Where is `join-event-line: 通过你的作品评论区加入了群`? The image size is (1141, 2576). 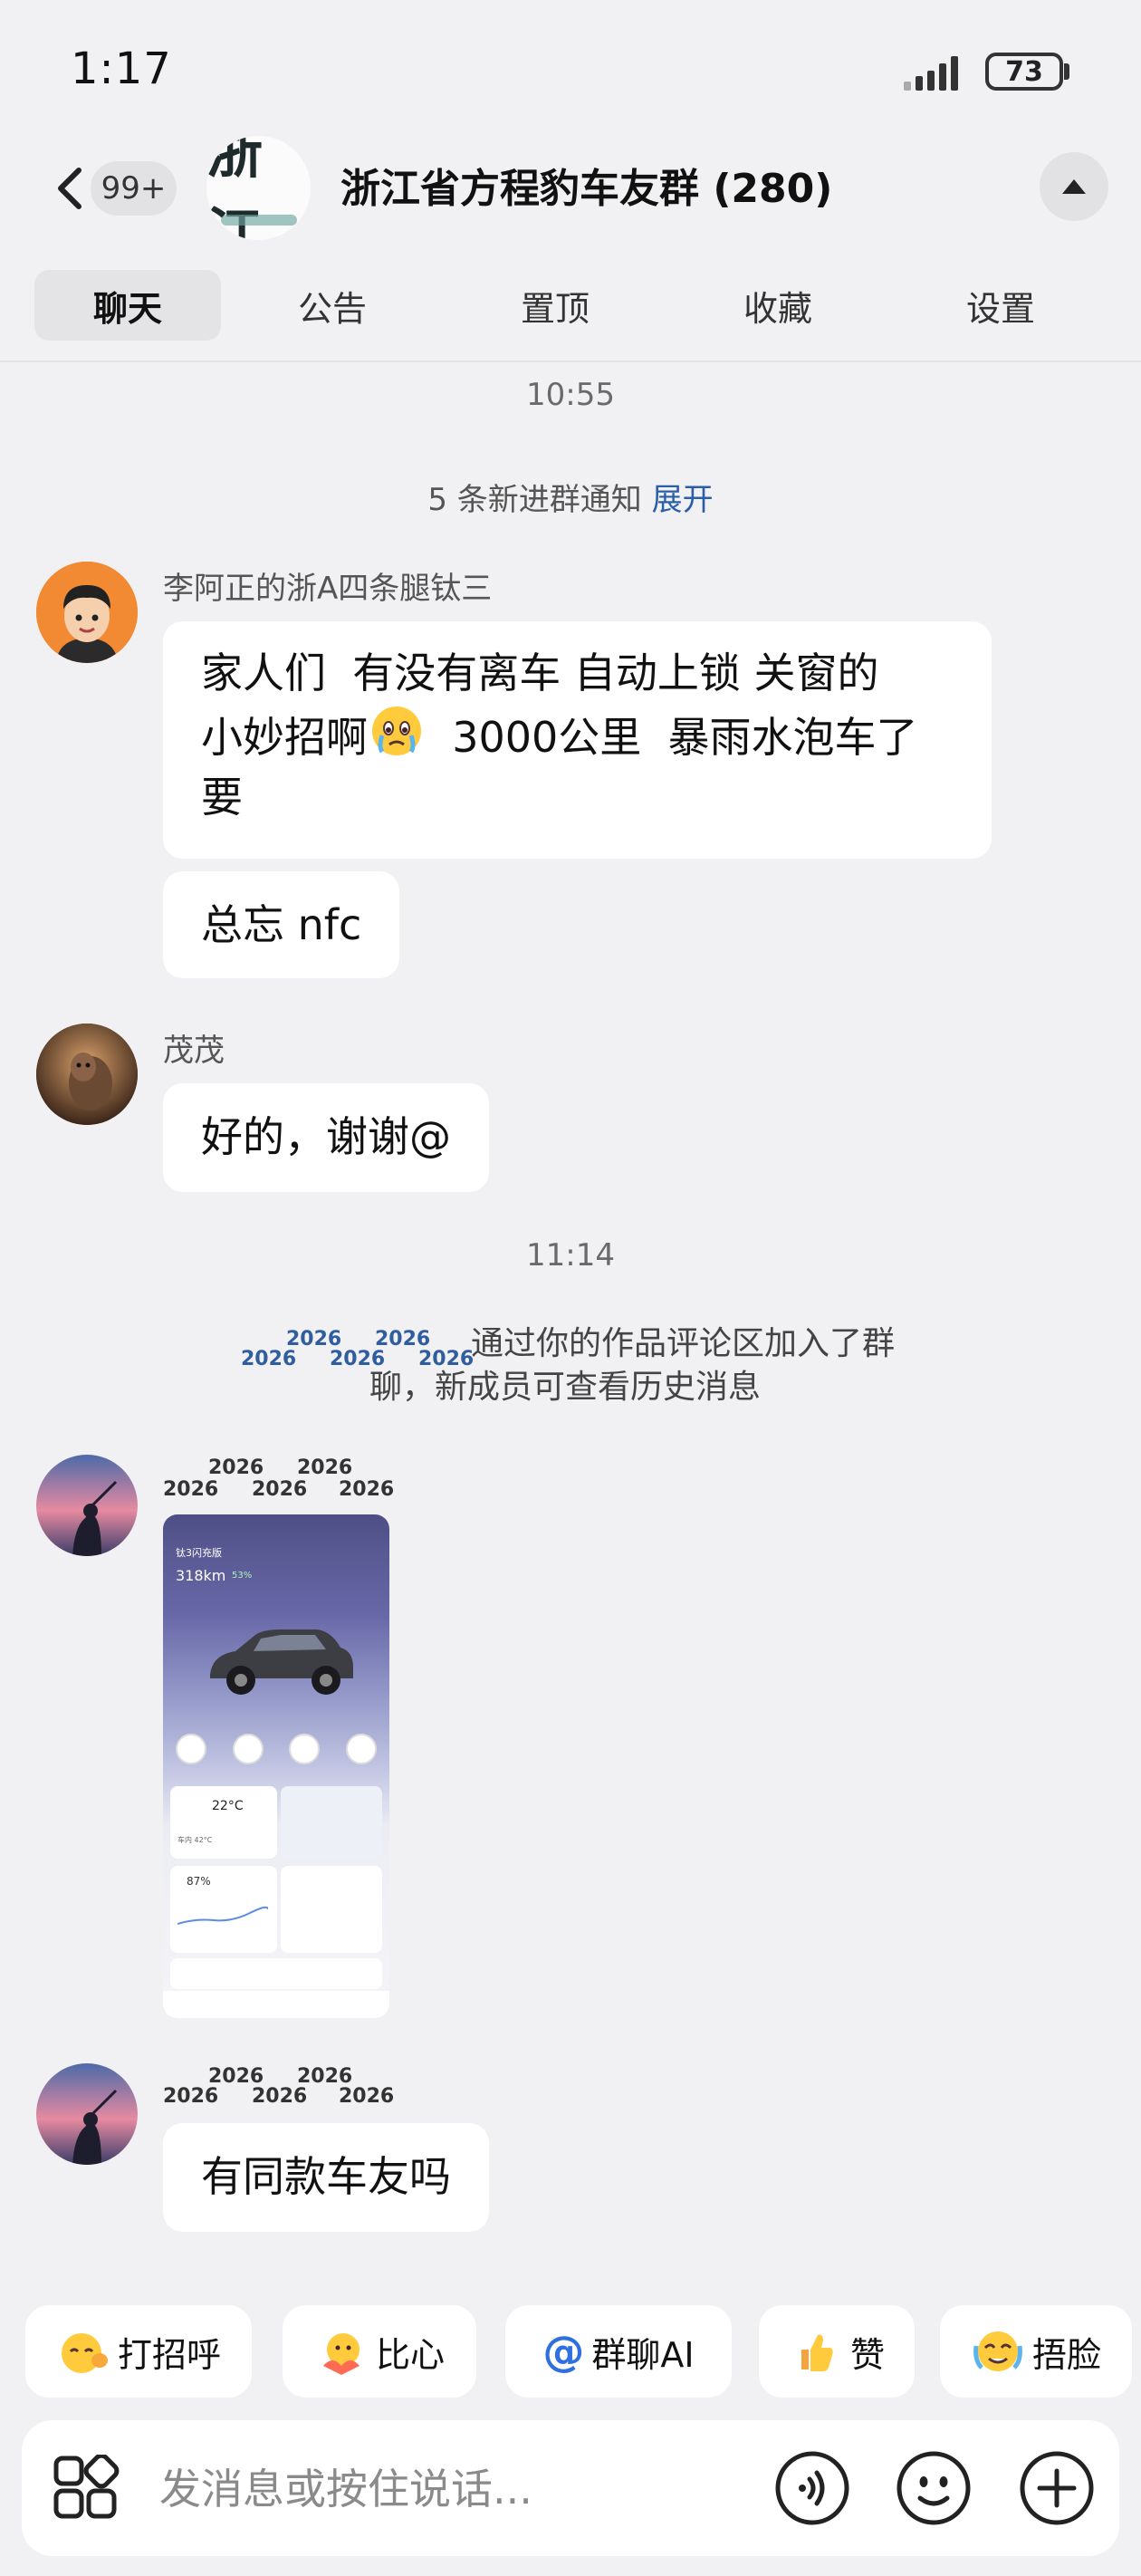
join-event-line: 通过你的作品评论区加入了群 is located at coordinates (683, 1343).